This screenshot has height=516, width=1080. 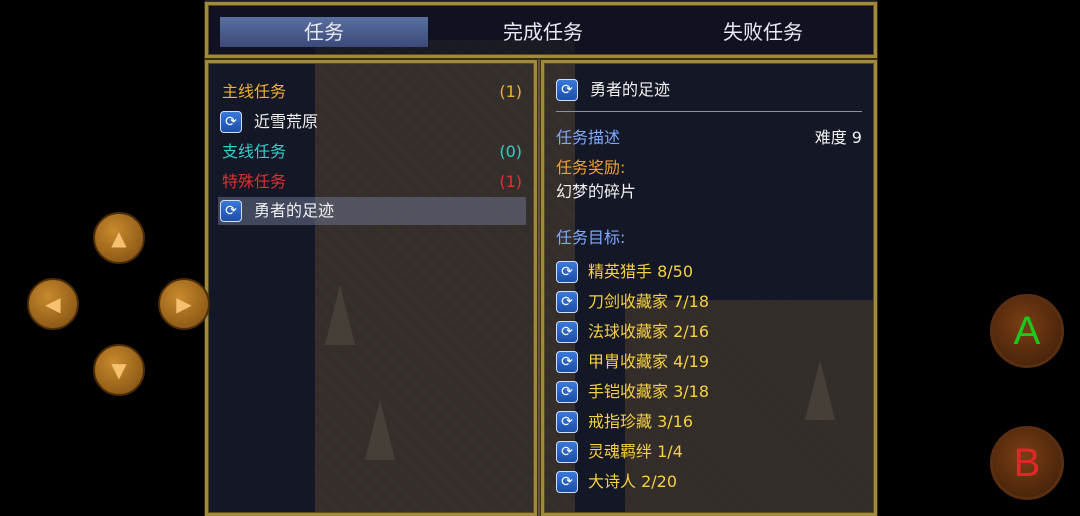 I want to click on quest-goal-label: 任务目标:, so click(x=591, y=237).